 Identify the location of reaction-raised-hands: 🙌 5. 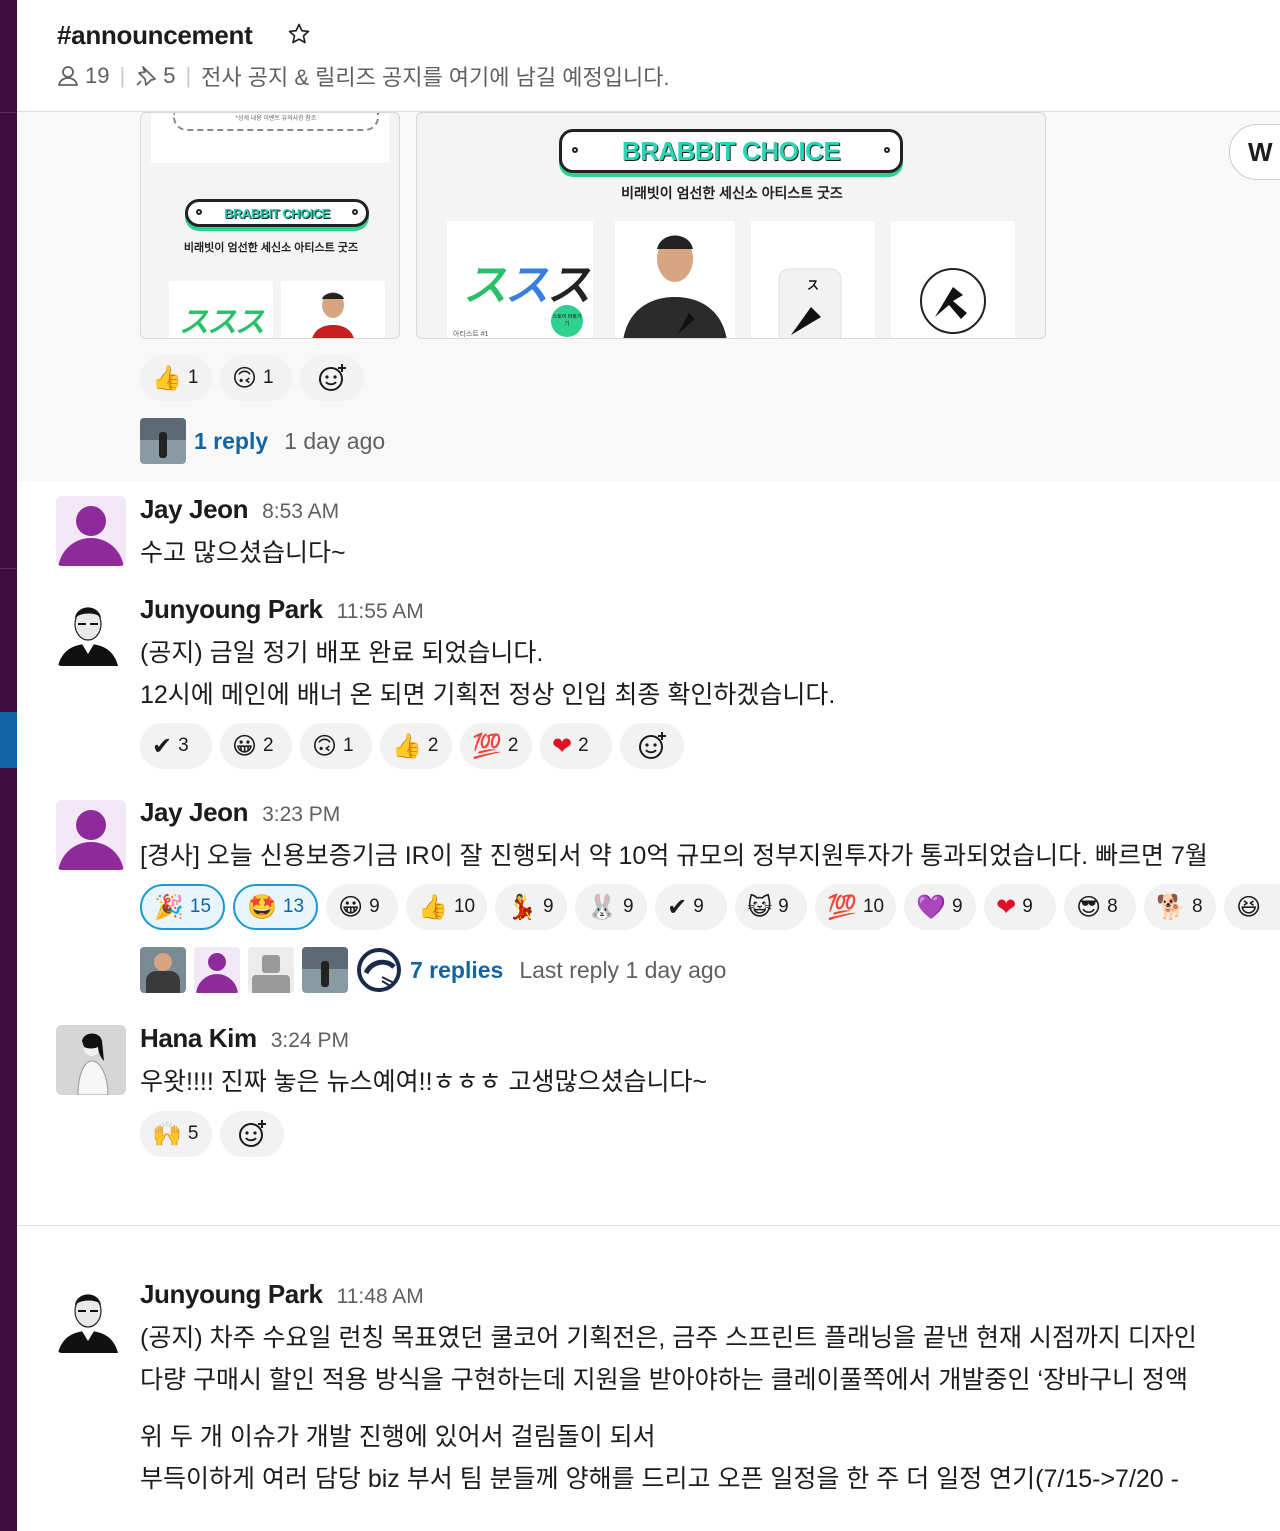
(176, 1134).